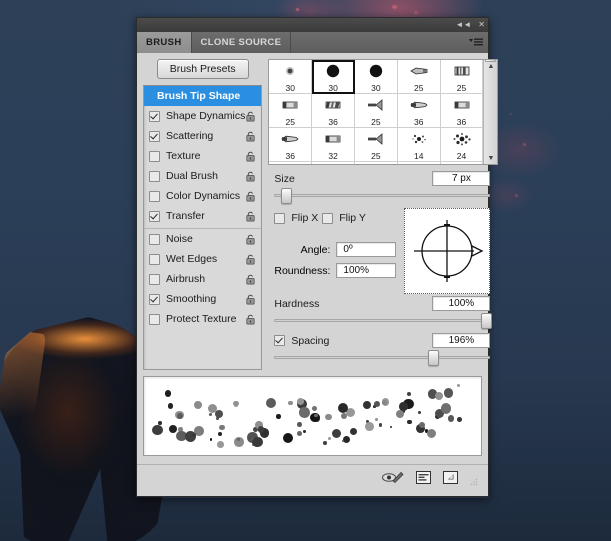 Image resolution: width=611 pixels, height=541 pixels. What do you see at coordinates (433, 358) in the screenshot?
I see `spacing-slider-knob` at bounding box center [433, 358].